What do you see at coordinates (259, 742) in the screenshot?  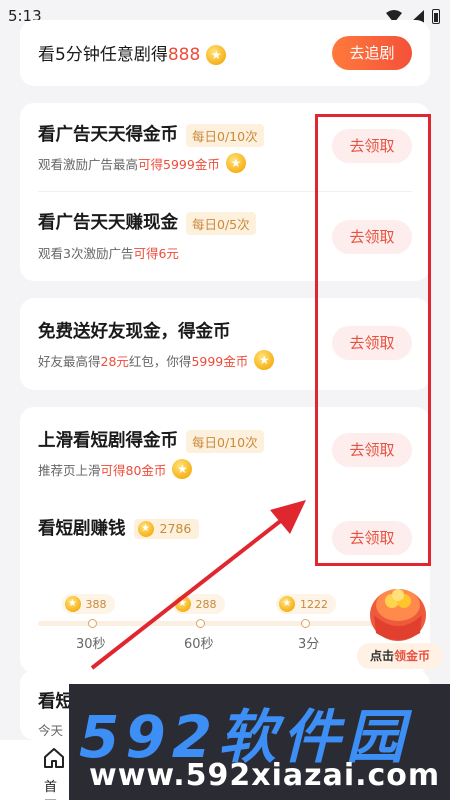 I see `watermark: 592软件园 www.592xiazai.com` at bounding box center [259, 742].